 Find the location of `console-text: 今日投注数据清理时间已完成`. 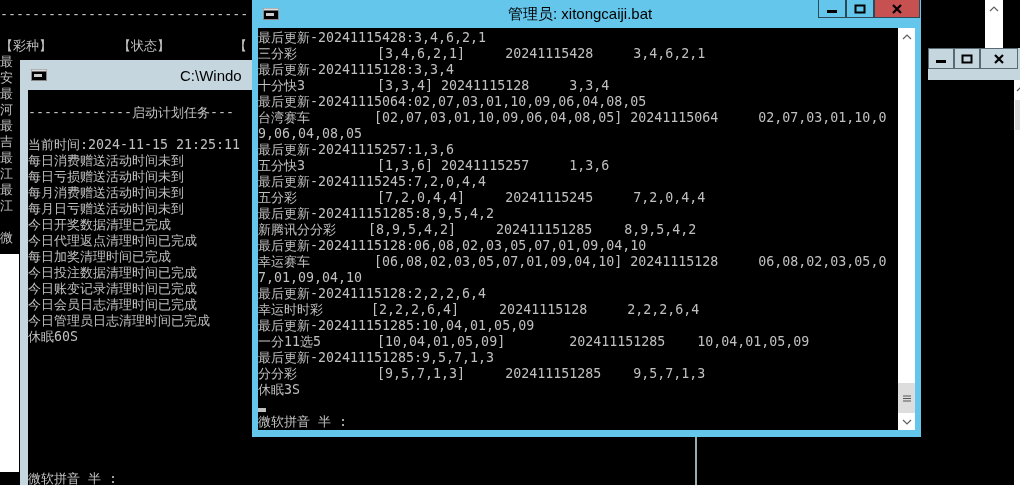

console-text: 今日投注数据清理时间已完成 is located at coordinates (112, 273).